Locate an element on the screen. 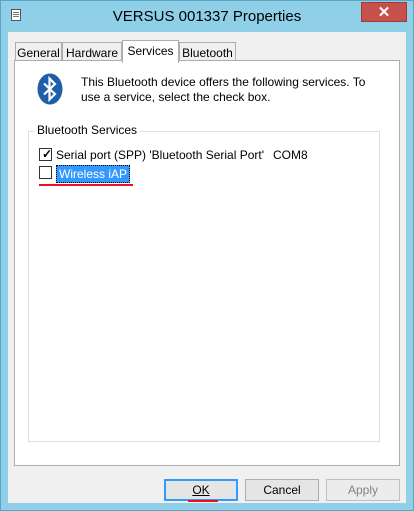 This screenshot has height=511, width=414. wireless-iap-checkbox is located at coordinates (45, 172).